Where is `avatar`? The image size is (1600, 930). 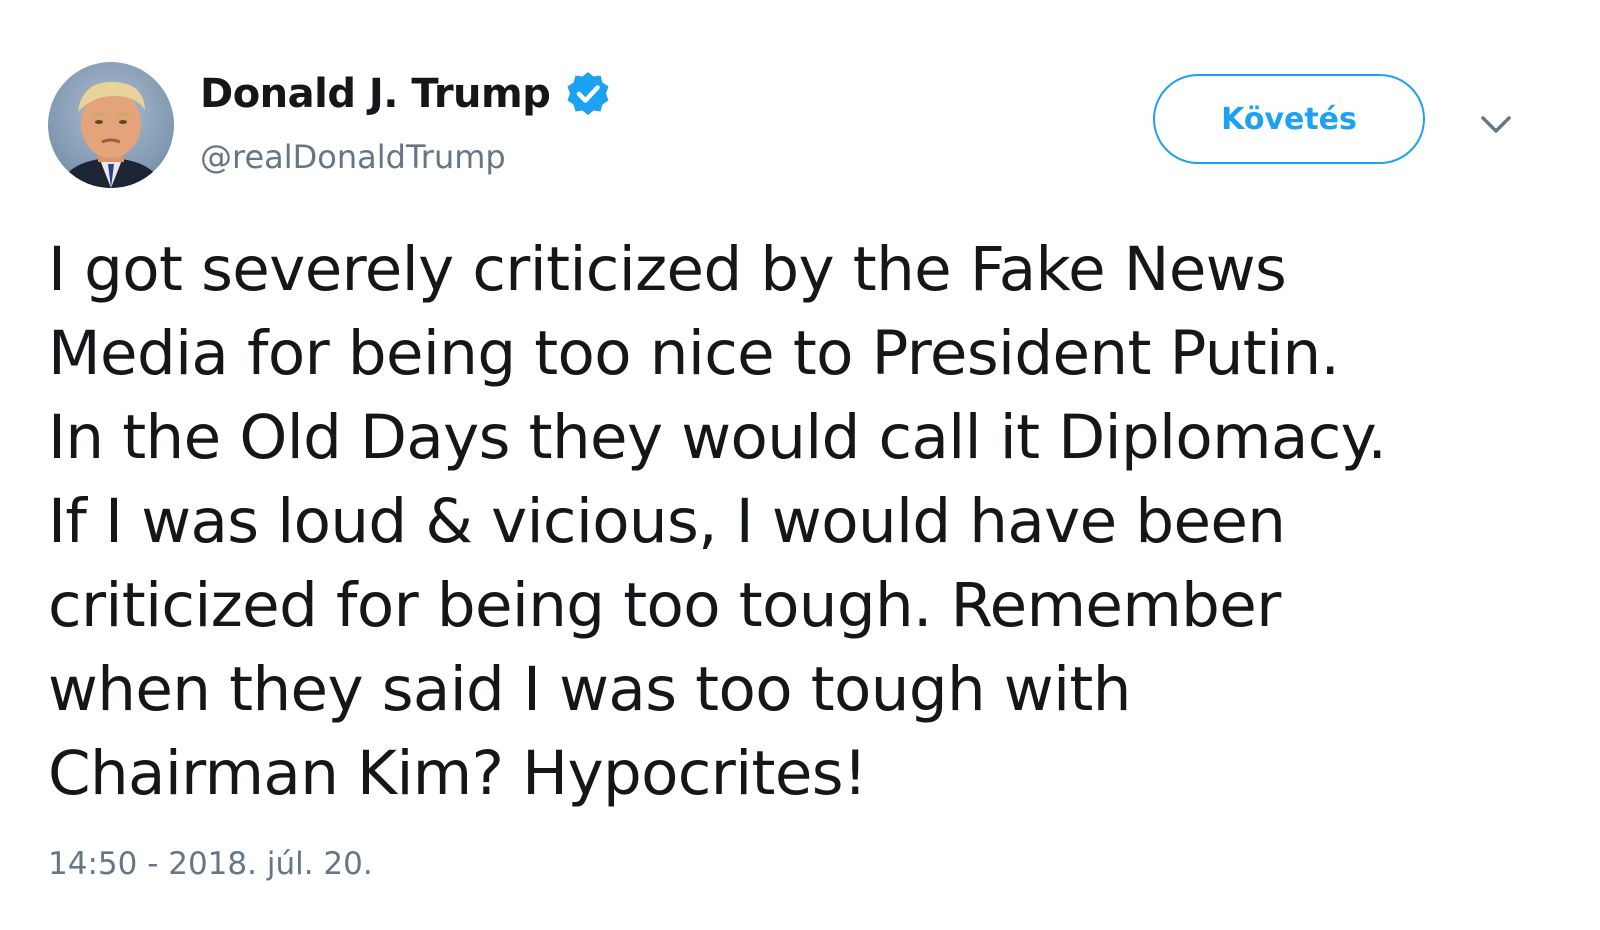 avatar is located at coordinates (111, 125).